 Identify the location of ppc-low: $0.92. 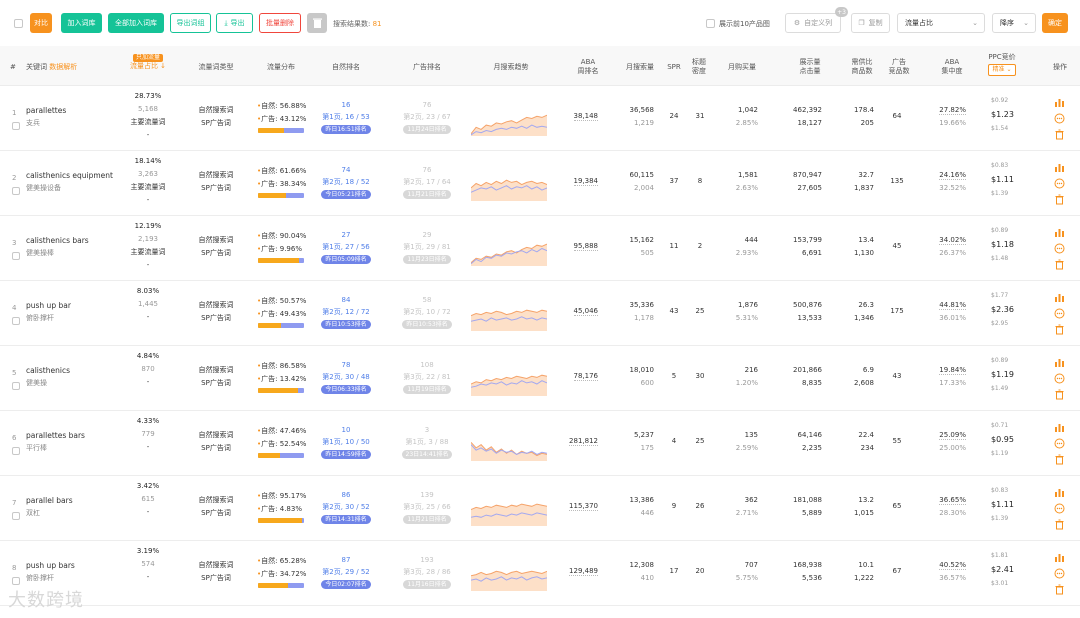
(1000, 100).